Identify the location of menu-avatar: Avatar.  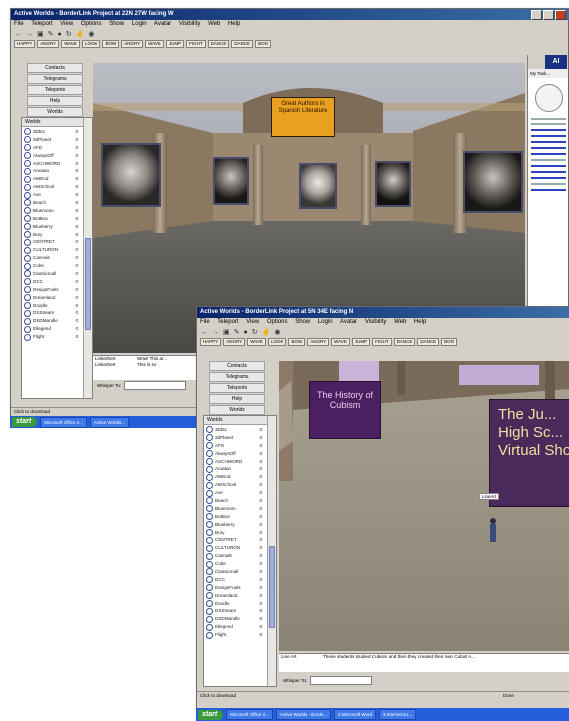
(162, 24).